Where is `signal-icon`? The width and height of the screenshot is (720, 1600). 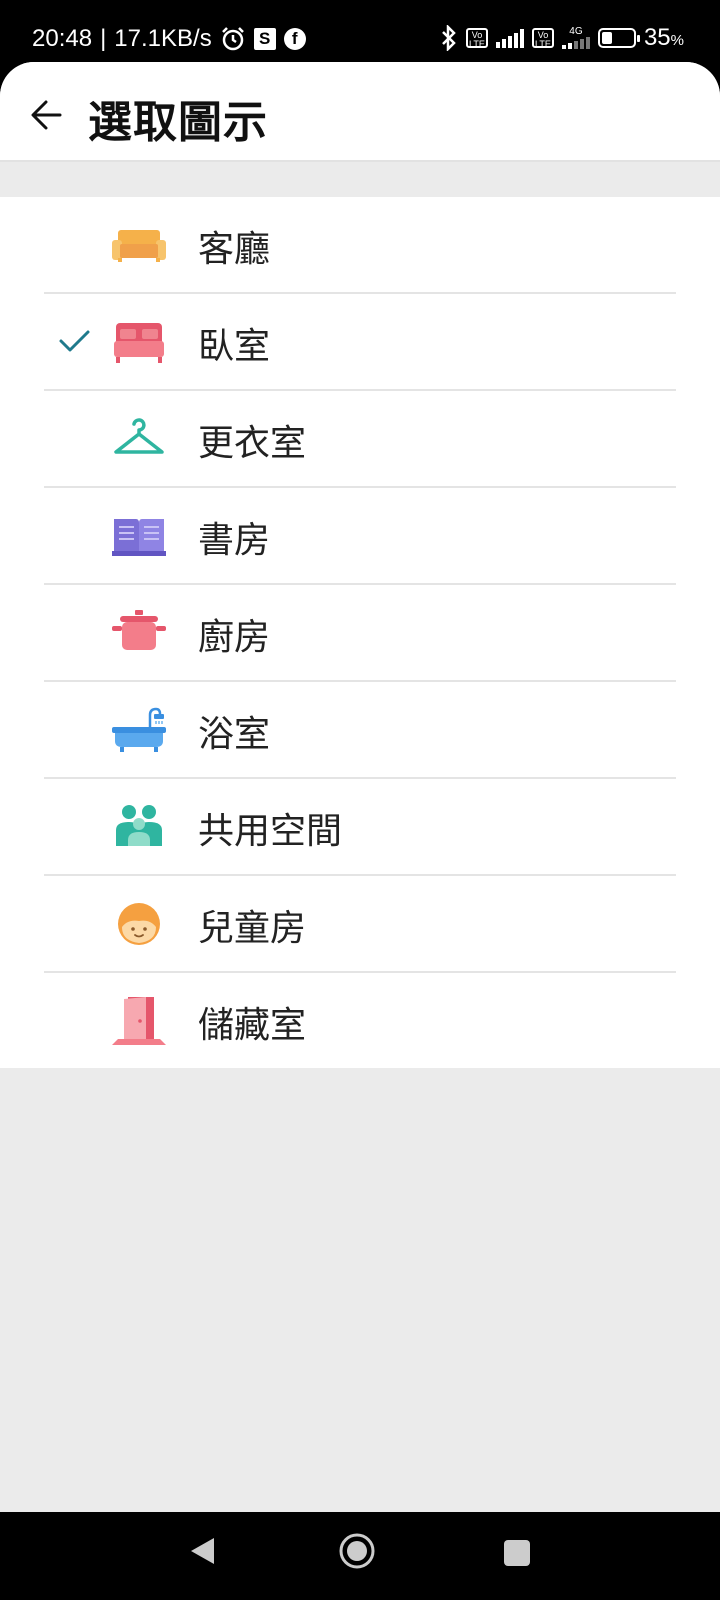
signal-icon is located at coordinates (509, 38).